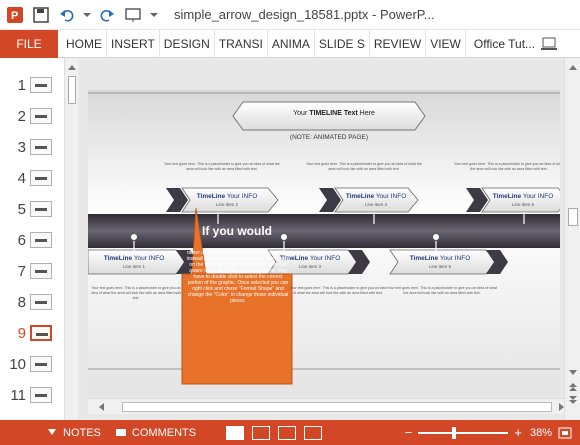 The width and height of the screenshot is (580, 445). I want to click on start-slideshow-icon, so click(133, 15).